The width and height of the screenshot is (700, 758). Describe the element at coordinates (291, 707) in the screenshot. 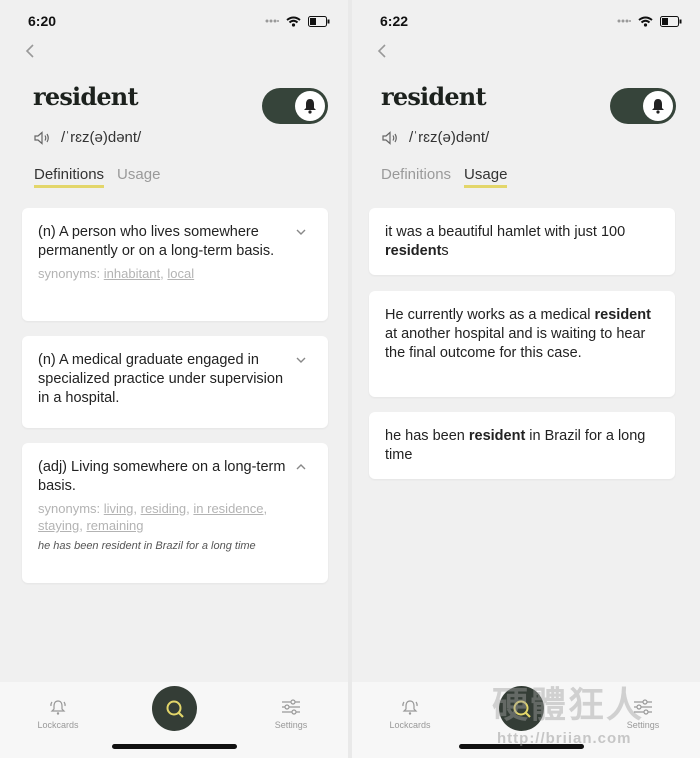

I see `sliders-icon` at that location.